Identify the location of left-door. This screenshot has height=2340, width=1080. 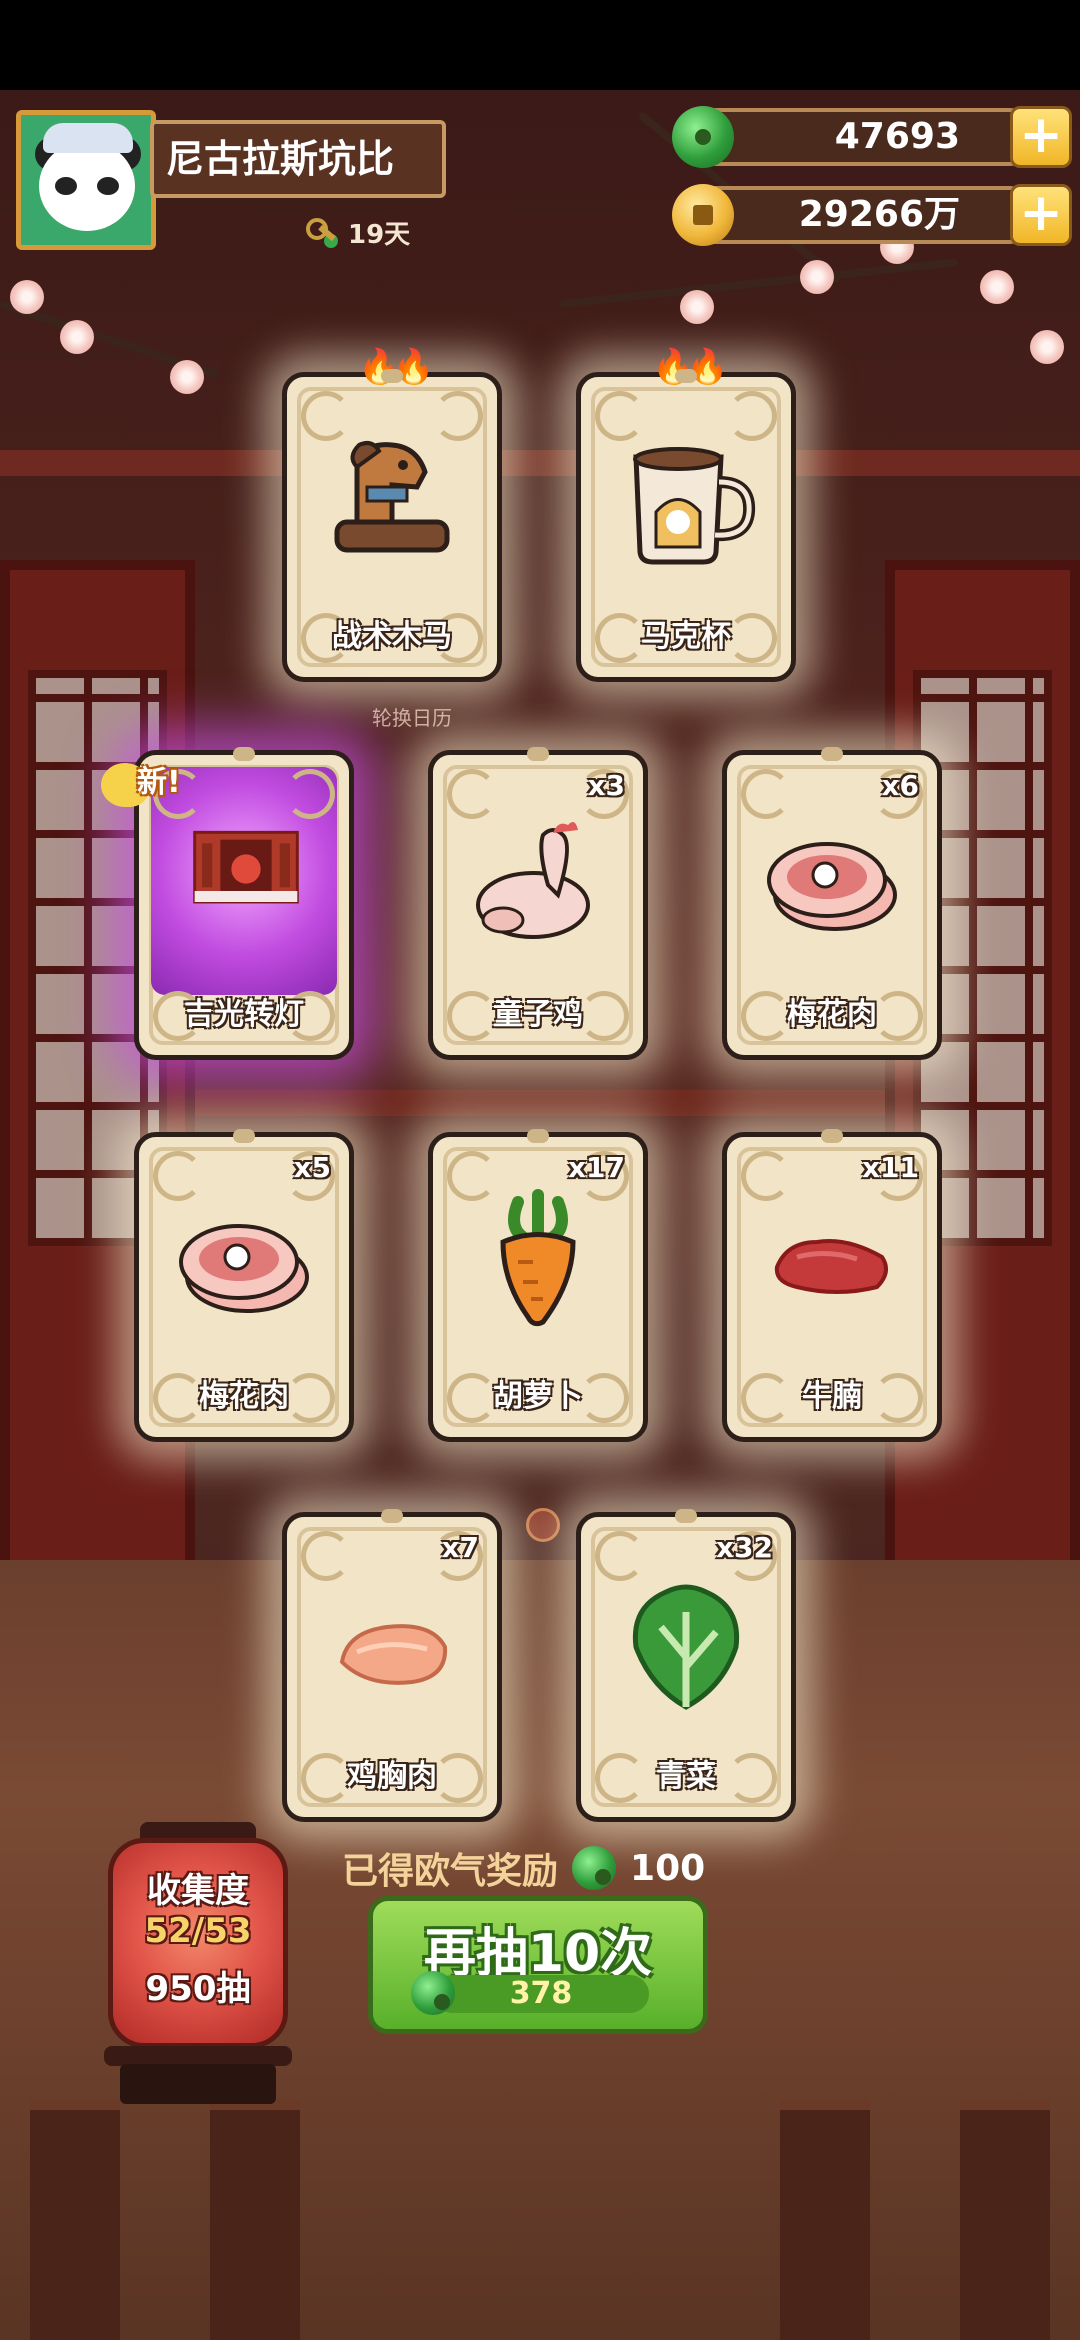
(97, 1090).